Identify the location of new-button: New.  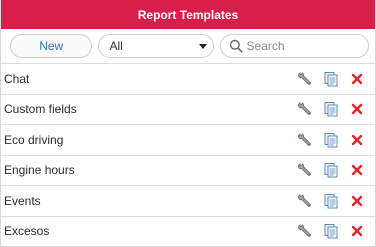
(51, 46).